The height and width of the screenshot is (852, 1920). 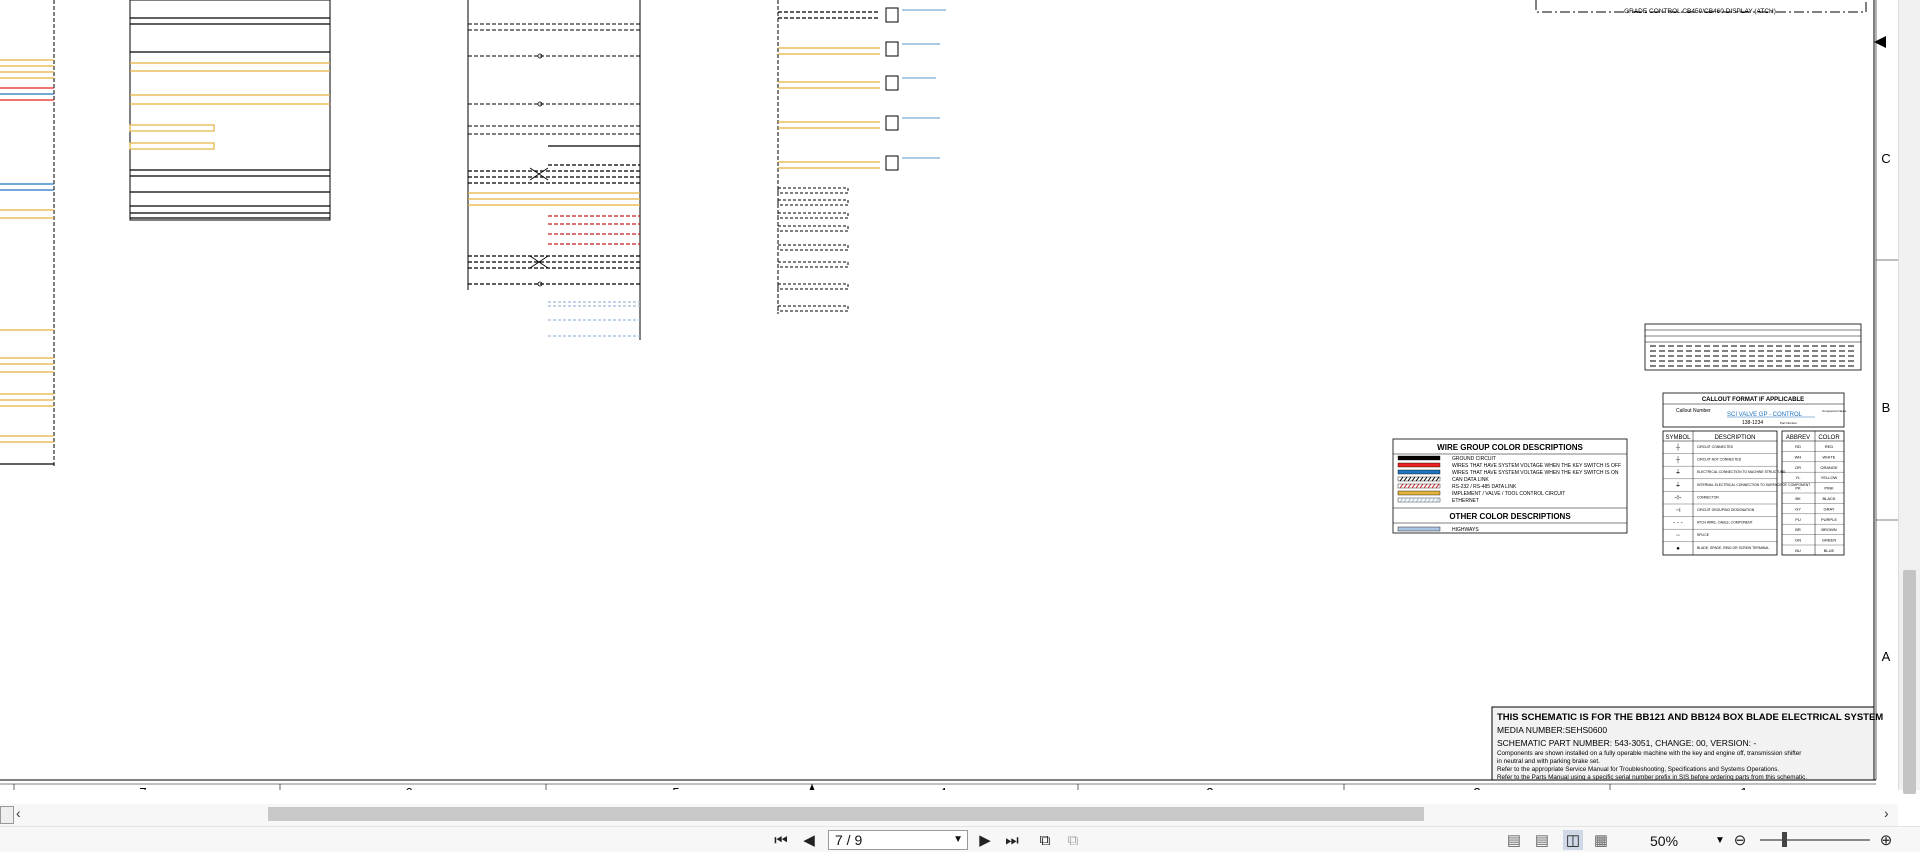 I want to click on symbol-row: -◊- CONNECTOR, so click(x=1720, y=496).